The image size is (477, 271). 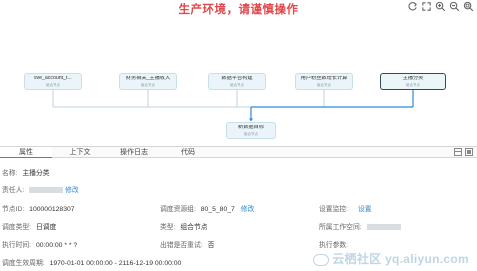 I want to click on name-label: 名称:, so click(x=10, y=173).